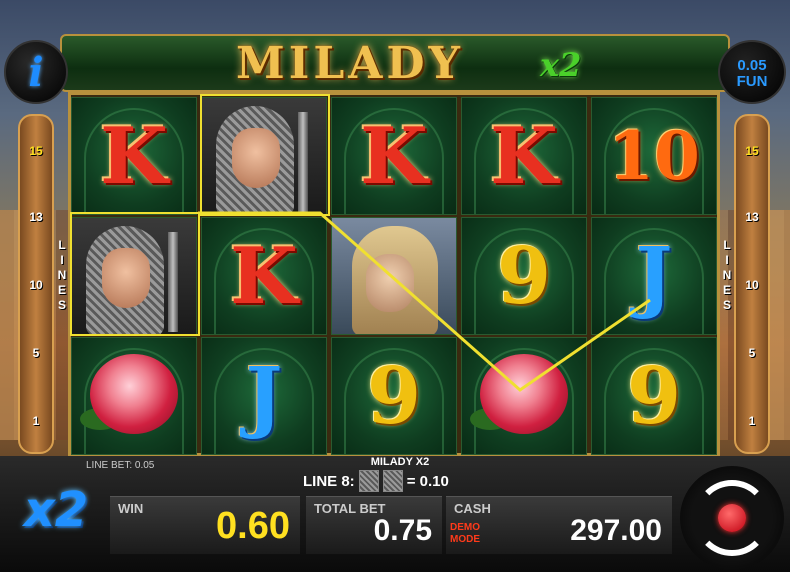  What do you see at coordinates (752, 217) in the screenshot?
I see `right-line-13: 13` at bounding box center [752, 217].